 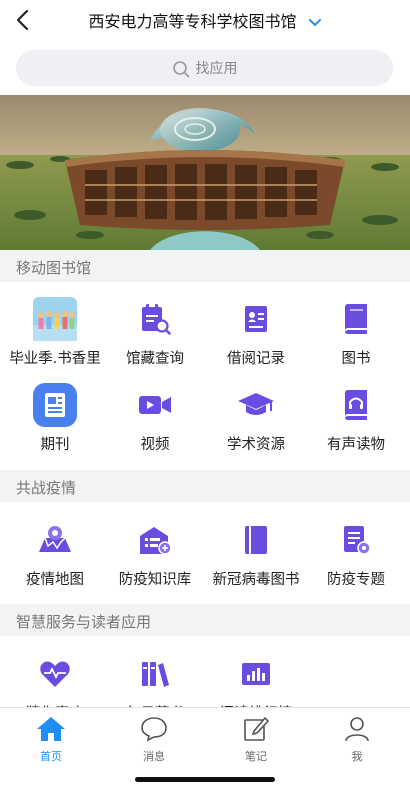 I want to click on app-label: 新冠病毒图书, so click(x=256, y=580).